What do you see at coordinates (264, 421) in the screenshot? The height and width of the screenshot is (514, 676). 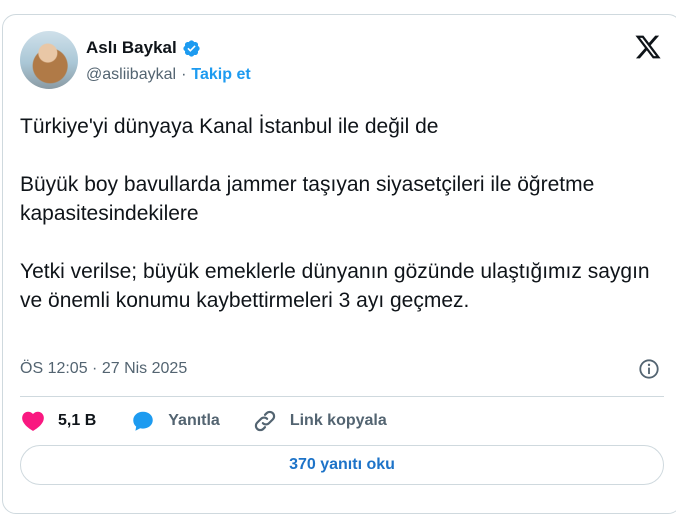 I see `link-icon` at bounding box center [264, 421].